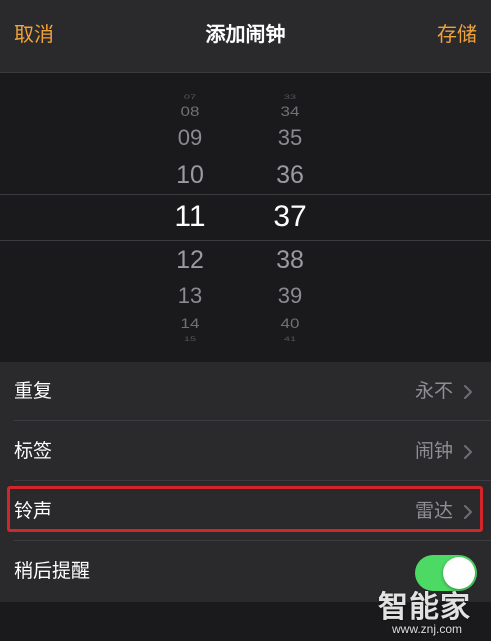  I want to click on page-title: 添加闹钟, so click(245, 34).